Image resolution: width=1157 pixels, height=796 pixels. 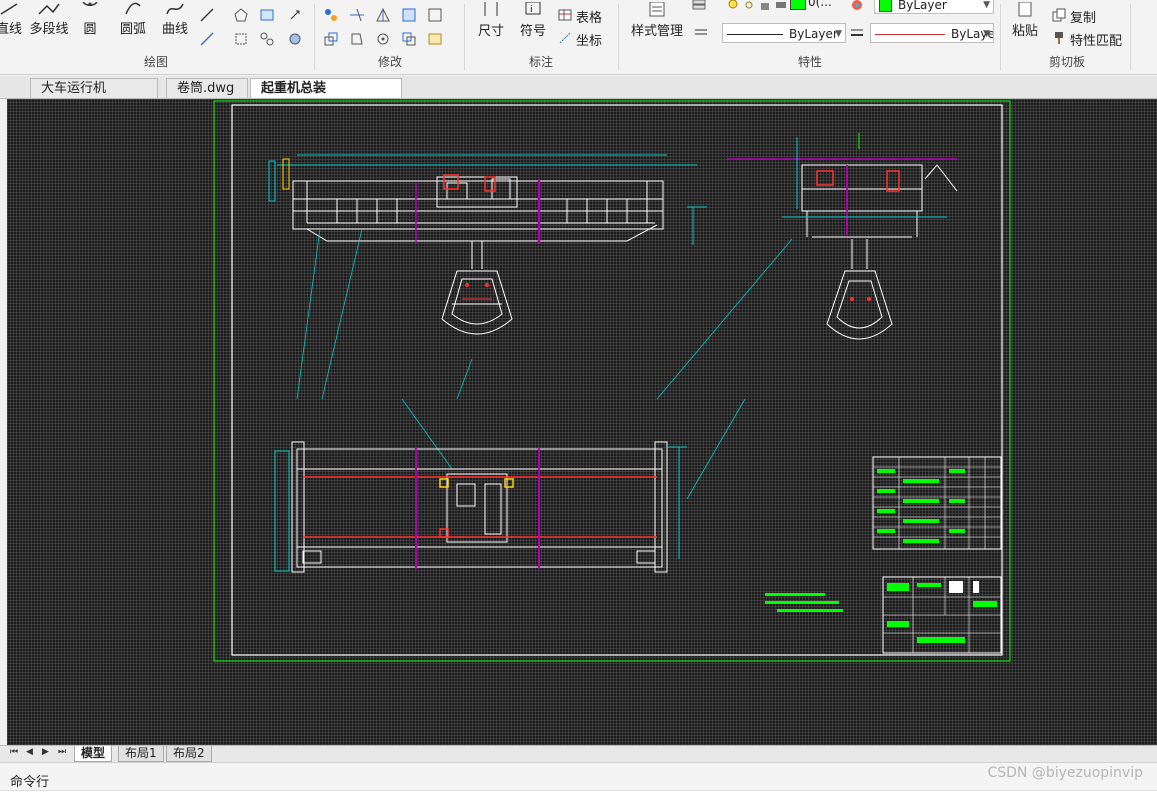 What do you see at coordinates (533, 8) in the screenshot?
I see `symbol-icon: i` at bounding box center [533, 8].